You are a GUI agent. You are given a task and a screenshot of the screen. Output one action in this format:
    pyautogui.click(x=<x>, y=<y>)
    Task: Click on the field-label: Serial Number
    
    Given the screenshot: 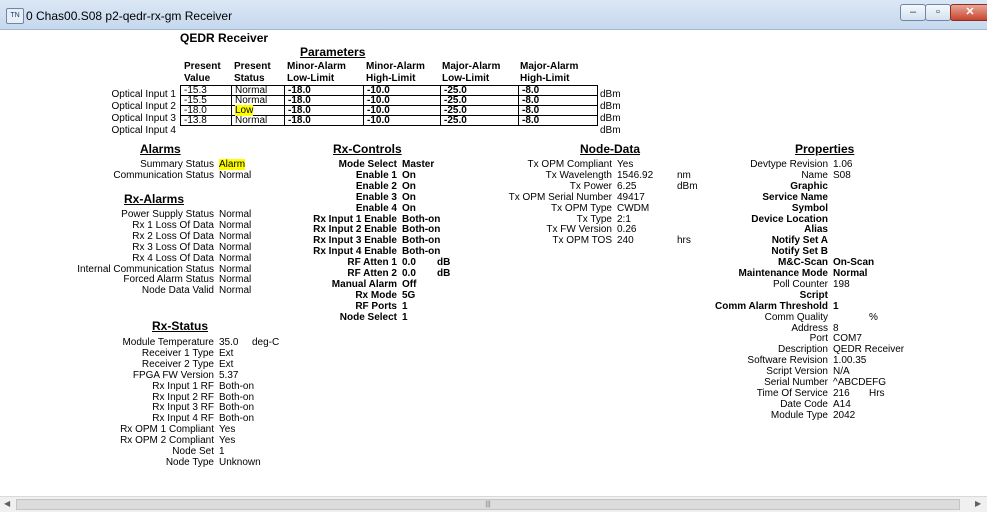 What is the action you would take?
    pyautogui.click(x=796, y=382)
    